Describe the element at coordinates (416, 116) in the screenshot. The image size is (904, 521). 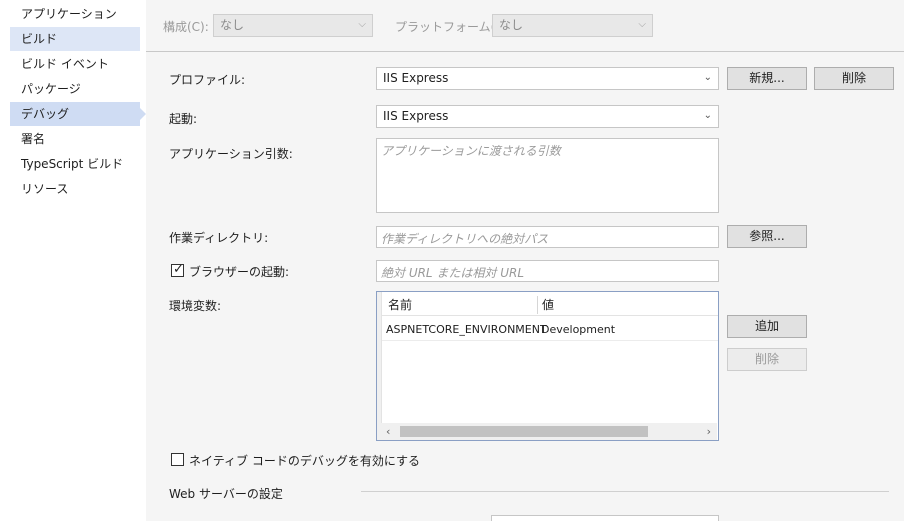
I see `launch-value: IIS Express` at that location.